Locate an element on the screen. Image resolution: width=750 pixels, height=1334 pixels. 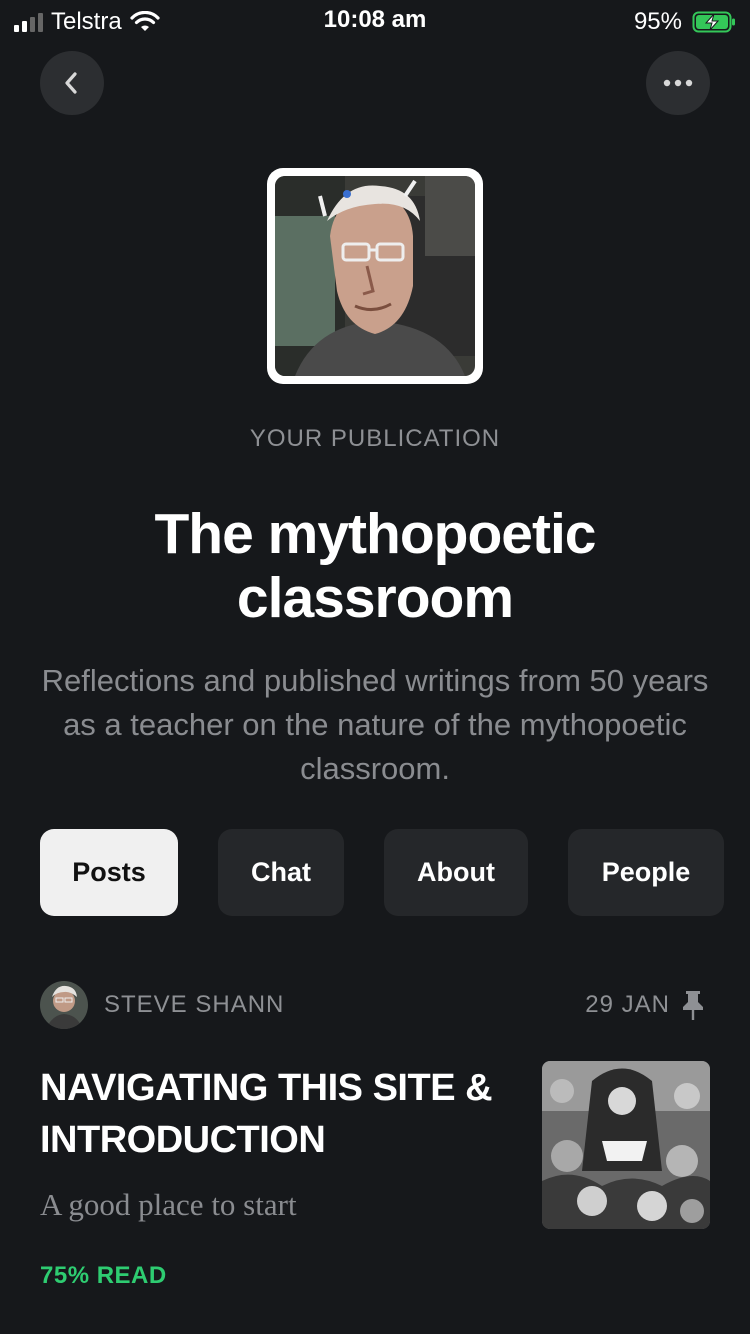
portrait-painting-image is located at coordinates (375, 276).